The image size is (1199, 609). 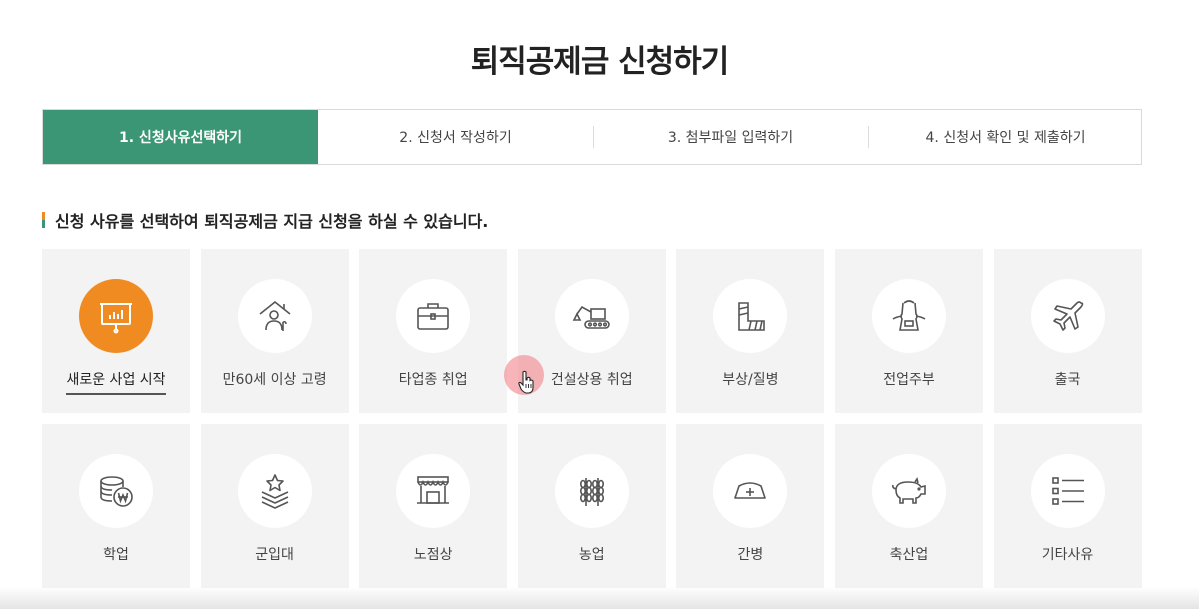 What do you see at coordinates (909, 555) in the screenshot?
I see `reason-label: 축산업` at bounding box center [909, 555].